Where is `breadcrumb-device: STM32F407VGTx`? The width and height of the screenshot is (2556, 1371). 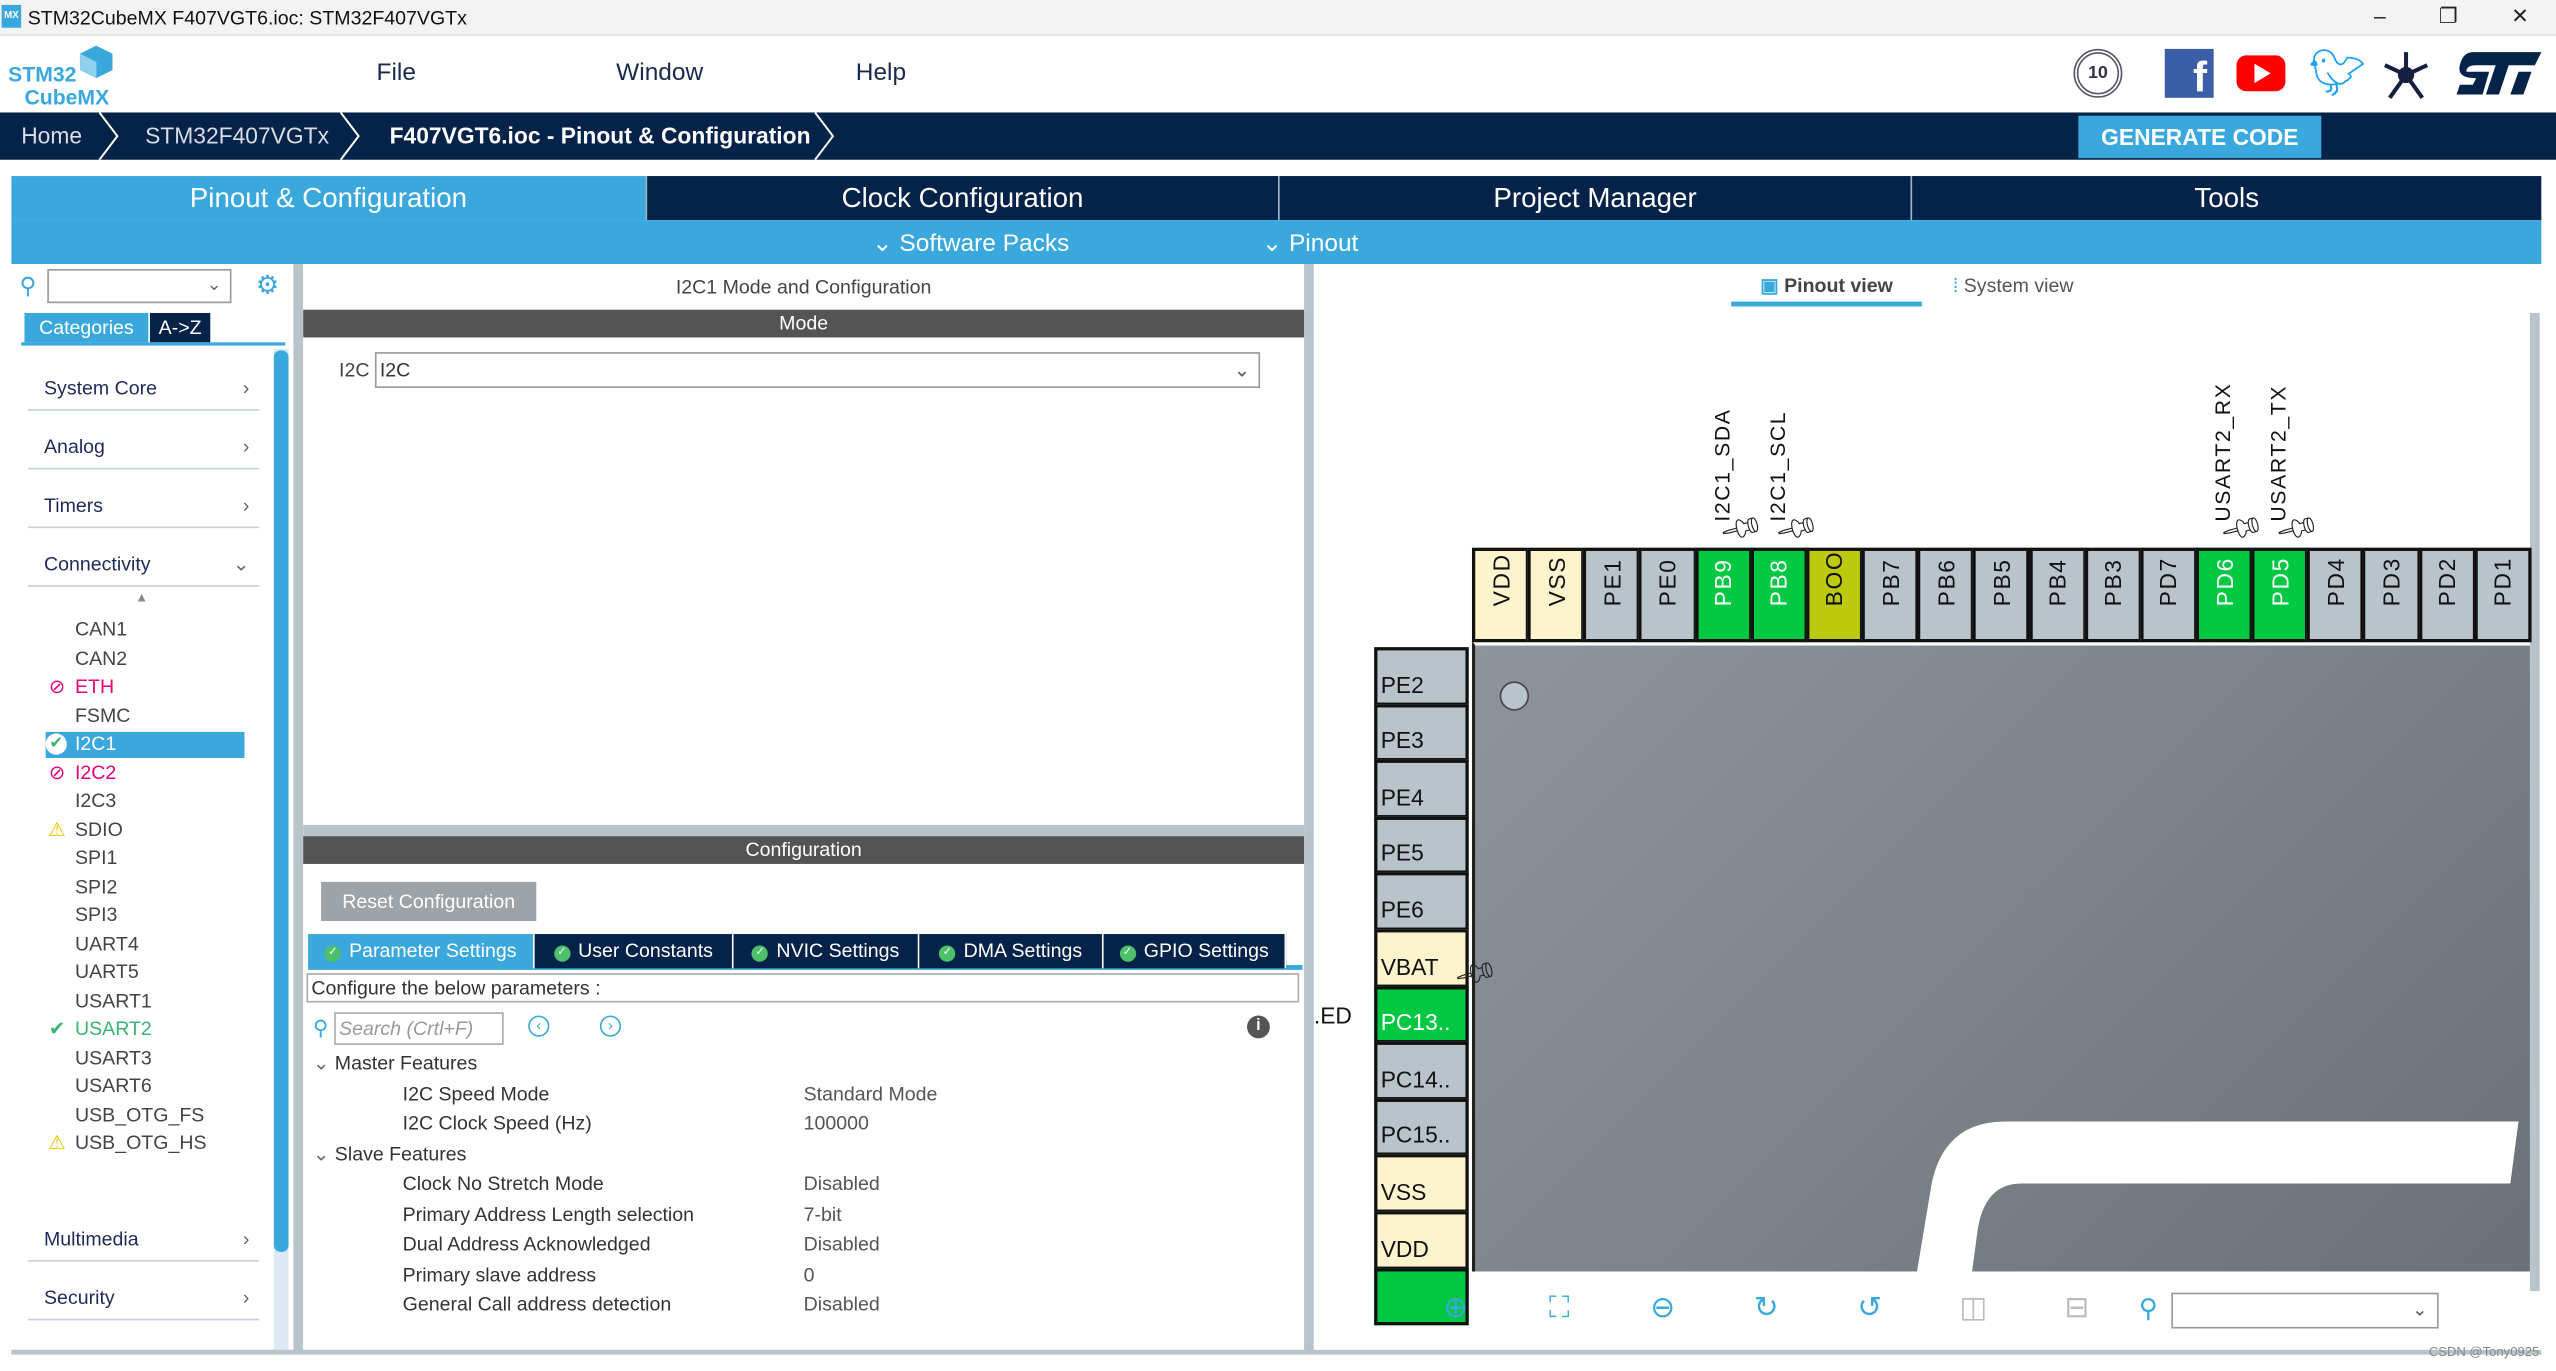
breadcrumb-device: STM32F407VGTx is located at coordinates (237, 135).